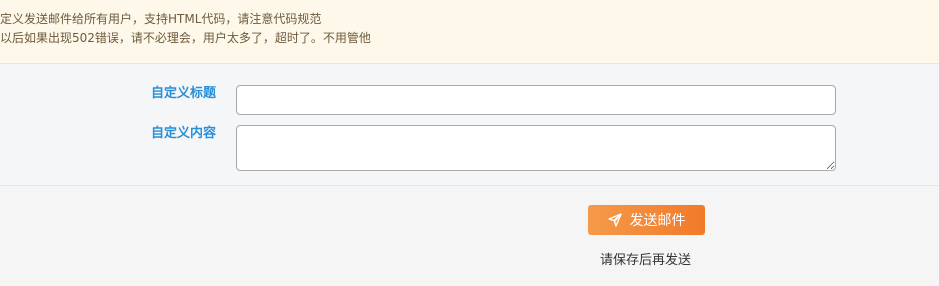 The width and height of the screenshot is (939, 286). I want to click on save-before-send-hint: 请保存后再发送, so click(646, 260).